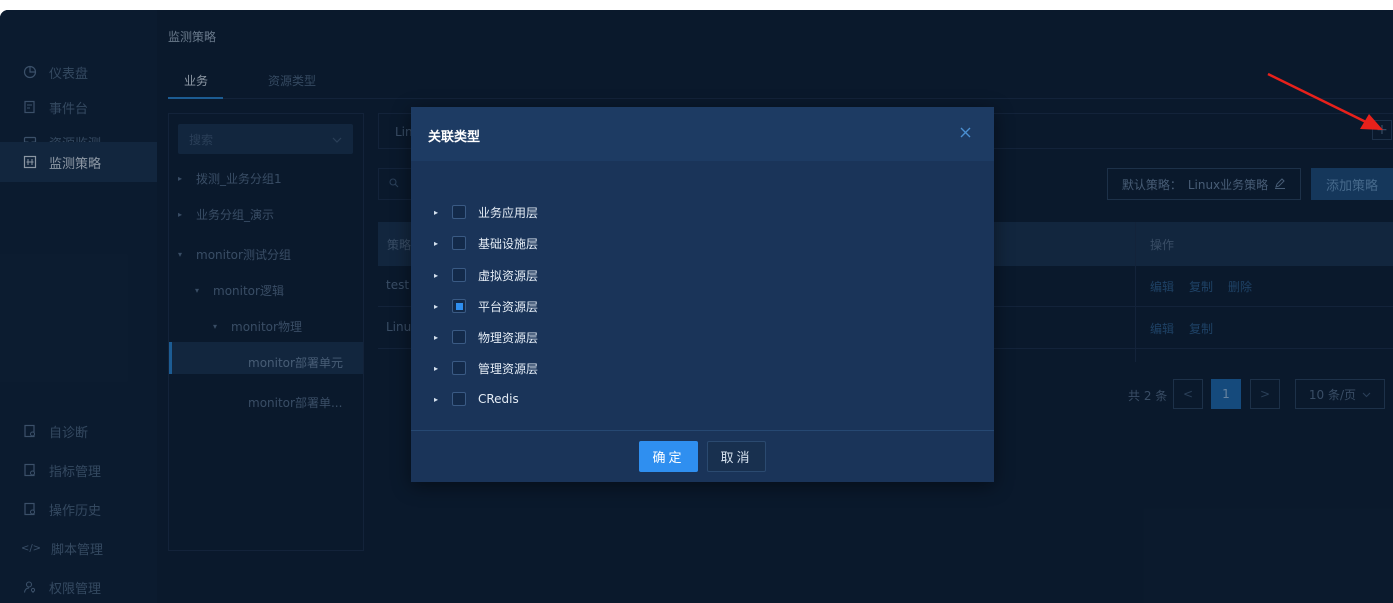 The height and width of the screenshot is (603, 1393). I want to click on type-option: ▸ 虚拟资源层, so click(486, 275).